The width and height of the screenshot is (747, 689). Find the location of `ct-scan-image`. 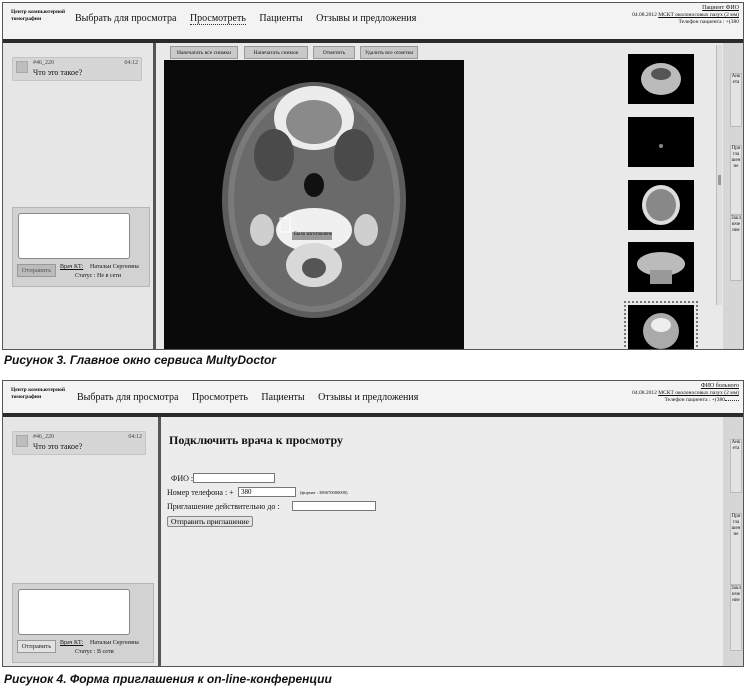

ct-scan-image is located at coordinates (314, 200).